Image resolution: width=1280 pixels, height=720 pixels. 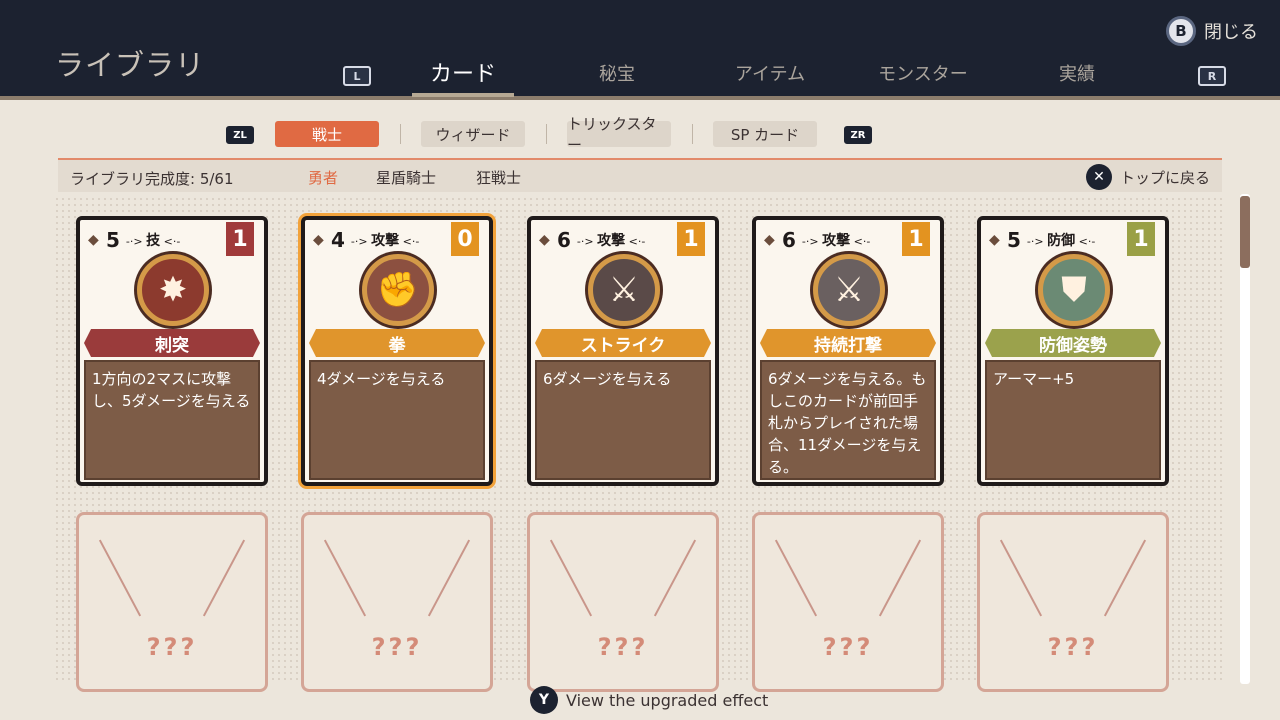 What do you see at coordinates (765, 134) in the screenshot?
I see `subtab-sp-cards: SP カード` at bounding box center [765, 134].